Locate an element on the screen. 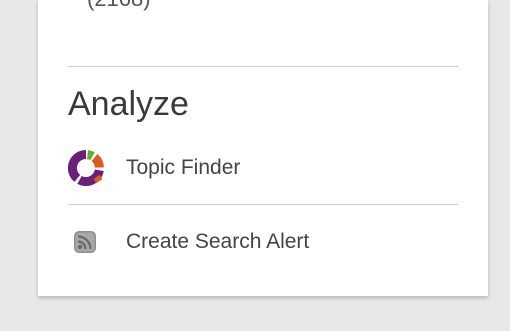  section-divider-top is located at coordinates (263, 66).